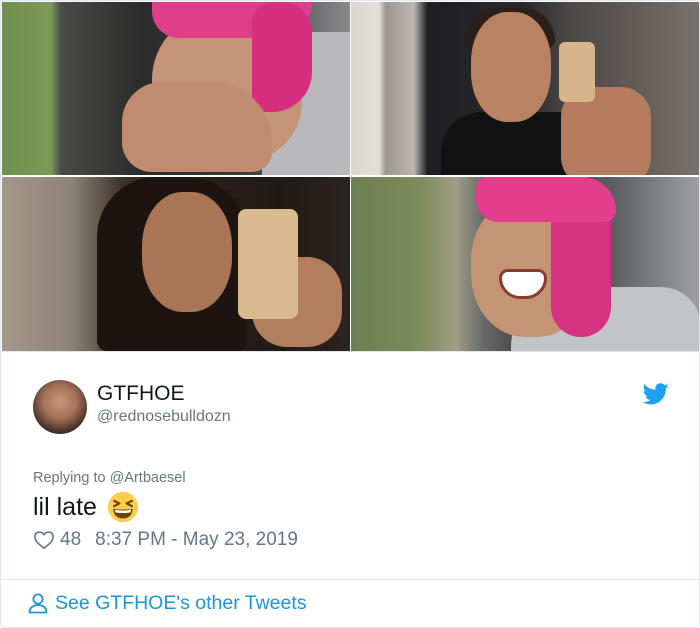 The height and width of the screenshot is (628, 700). What do you see at coordinates (181, 603) in the screenshot?
I see `see-other-tweets-label: See GTFHOE's other Tweets` at bounding box center [181, 603].